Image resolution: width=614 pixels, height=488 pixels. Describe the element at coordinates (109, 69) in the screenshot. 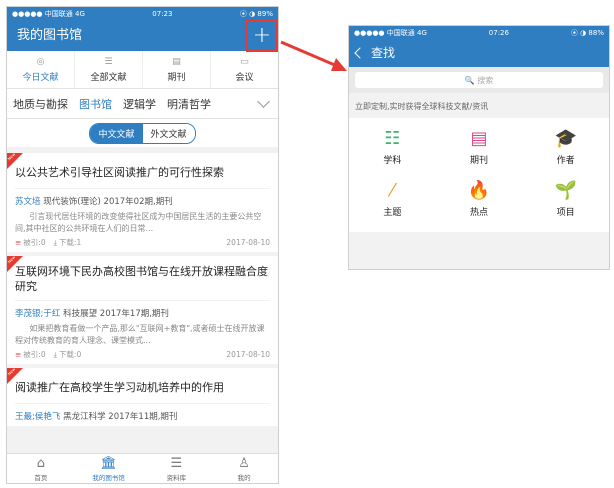

I see `tab-all: ☰ 全部文献` at that location.